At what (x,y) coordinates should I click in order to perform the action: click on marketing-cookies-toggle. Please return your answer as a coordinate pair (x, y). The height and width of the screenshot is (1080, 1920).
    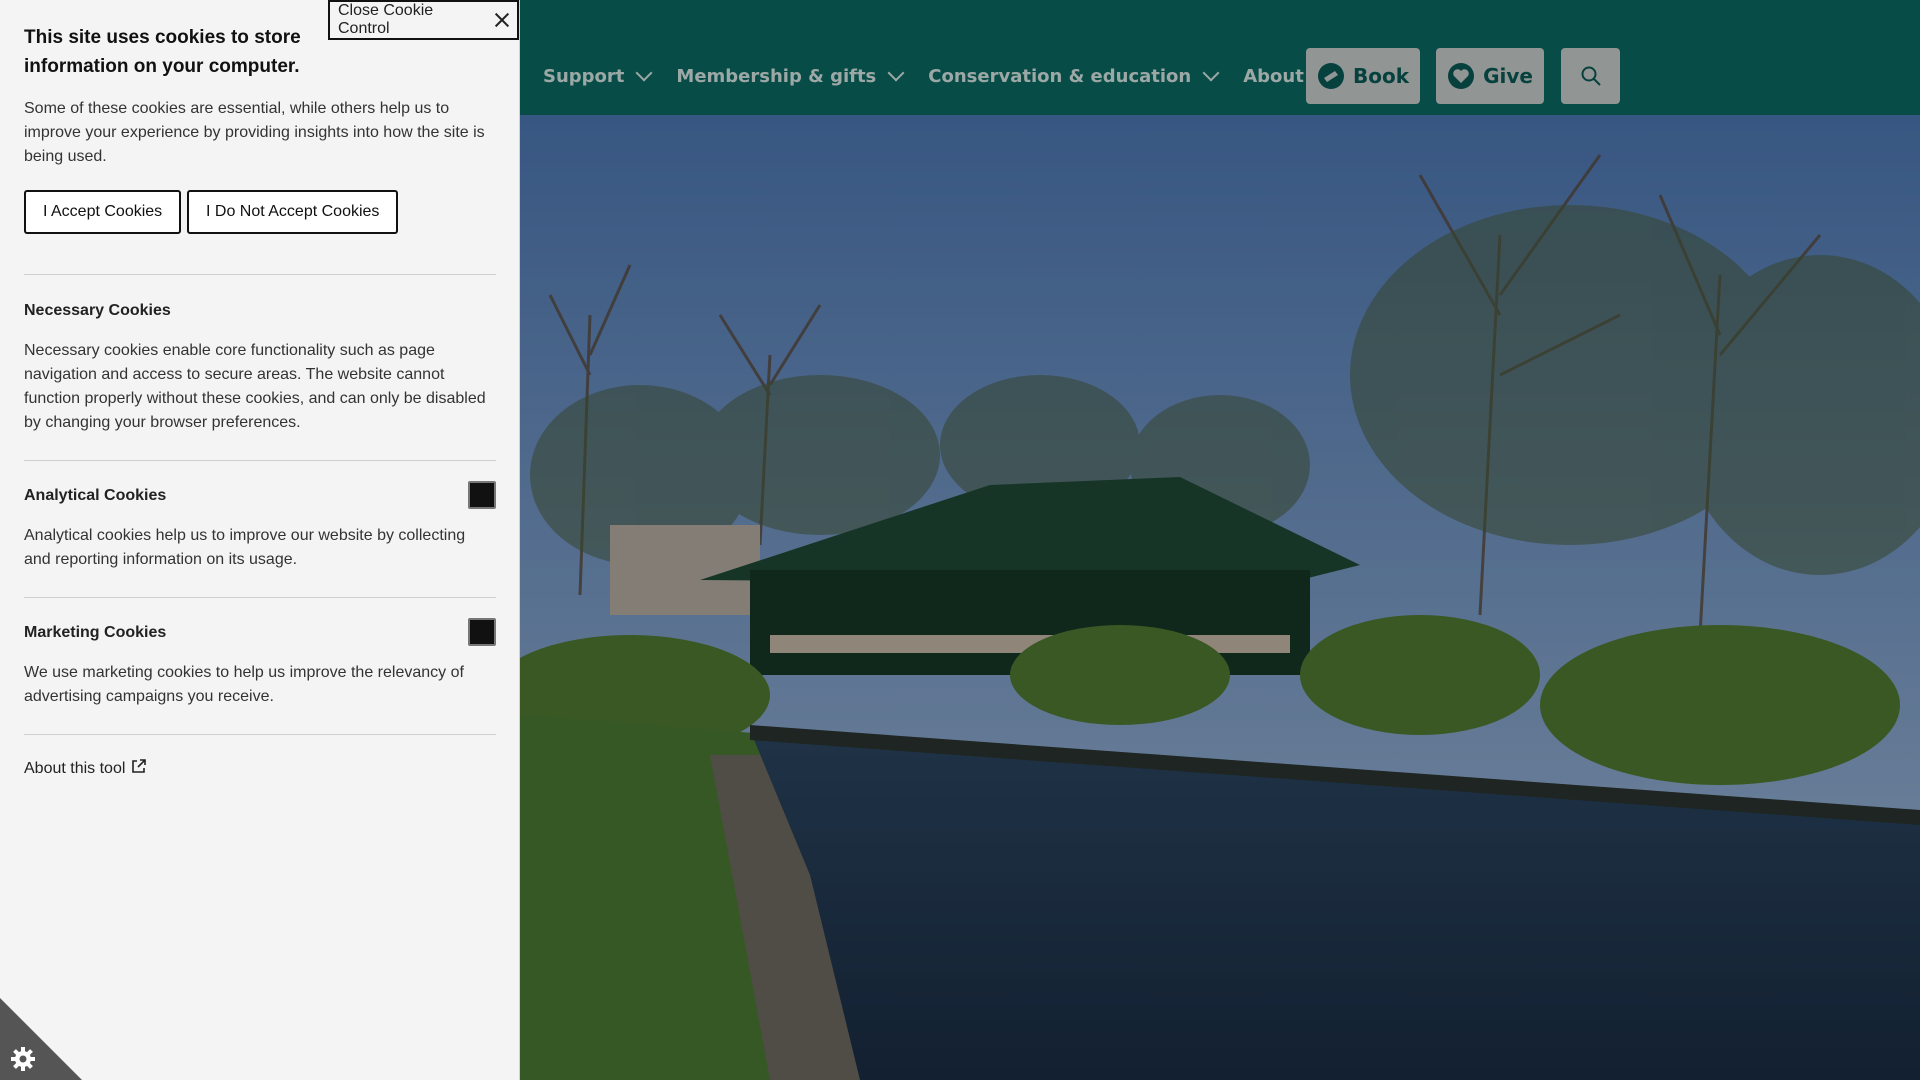
    Looking at the image, I should click on (482, 632).